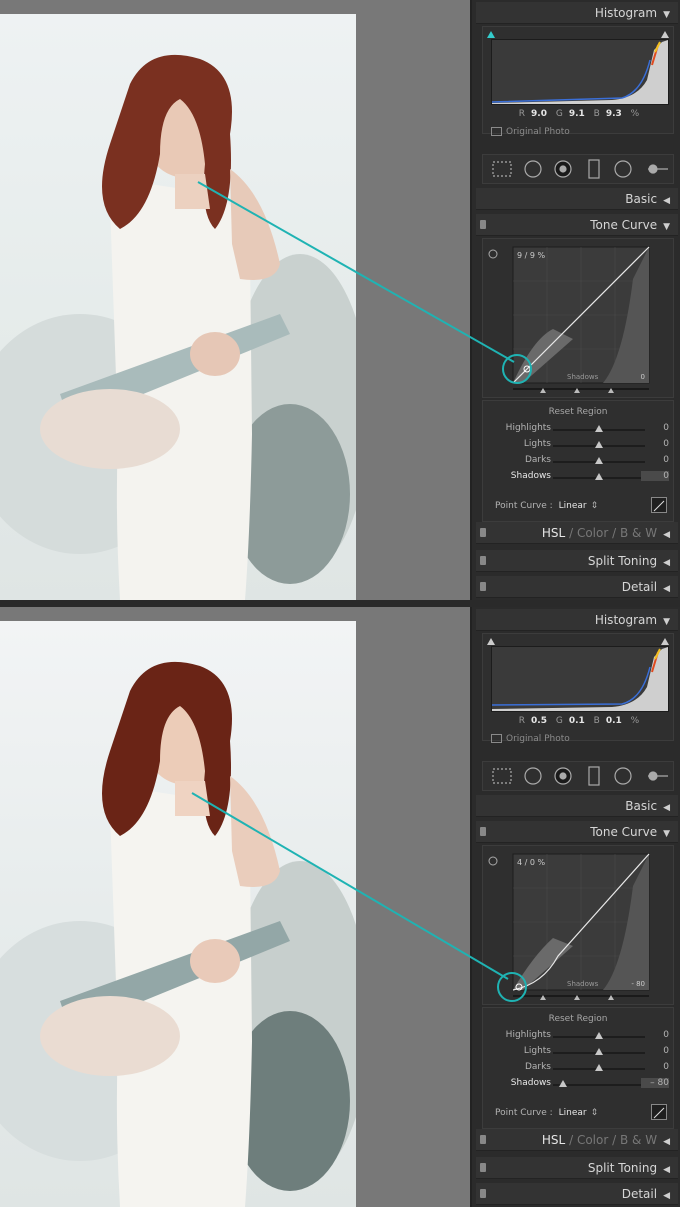 This screenshot has width=680, height=1207. What do you see at coordinates (643, 377) in the screenshot?
I see `svg-text: 0` at bounding box center [643, 377].